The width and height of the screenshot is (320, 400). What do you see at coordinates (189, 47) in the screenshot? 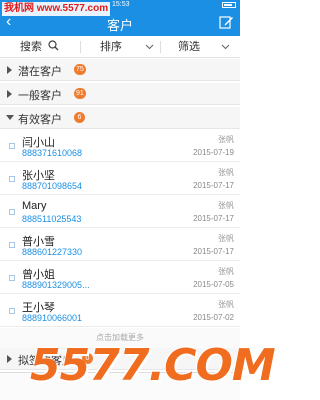
I see `filter-label: 筛选` at bounding box center [189, 47].